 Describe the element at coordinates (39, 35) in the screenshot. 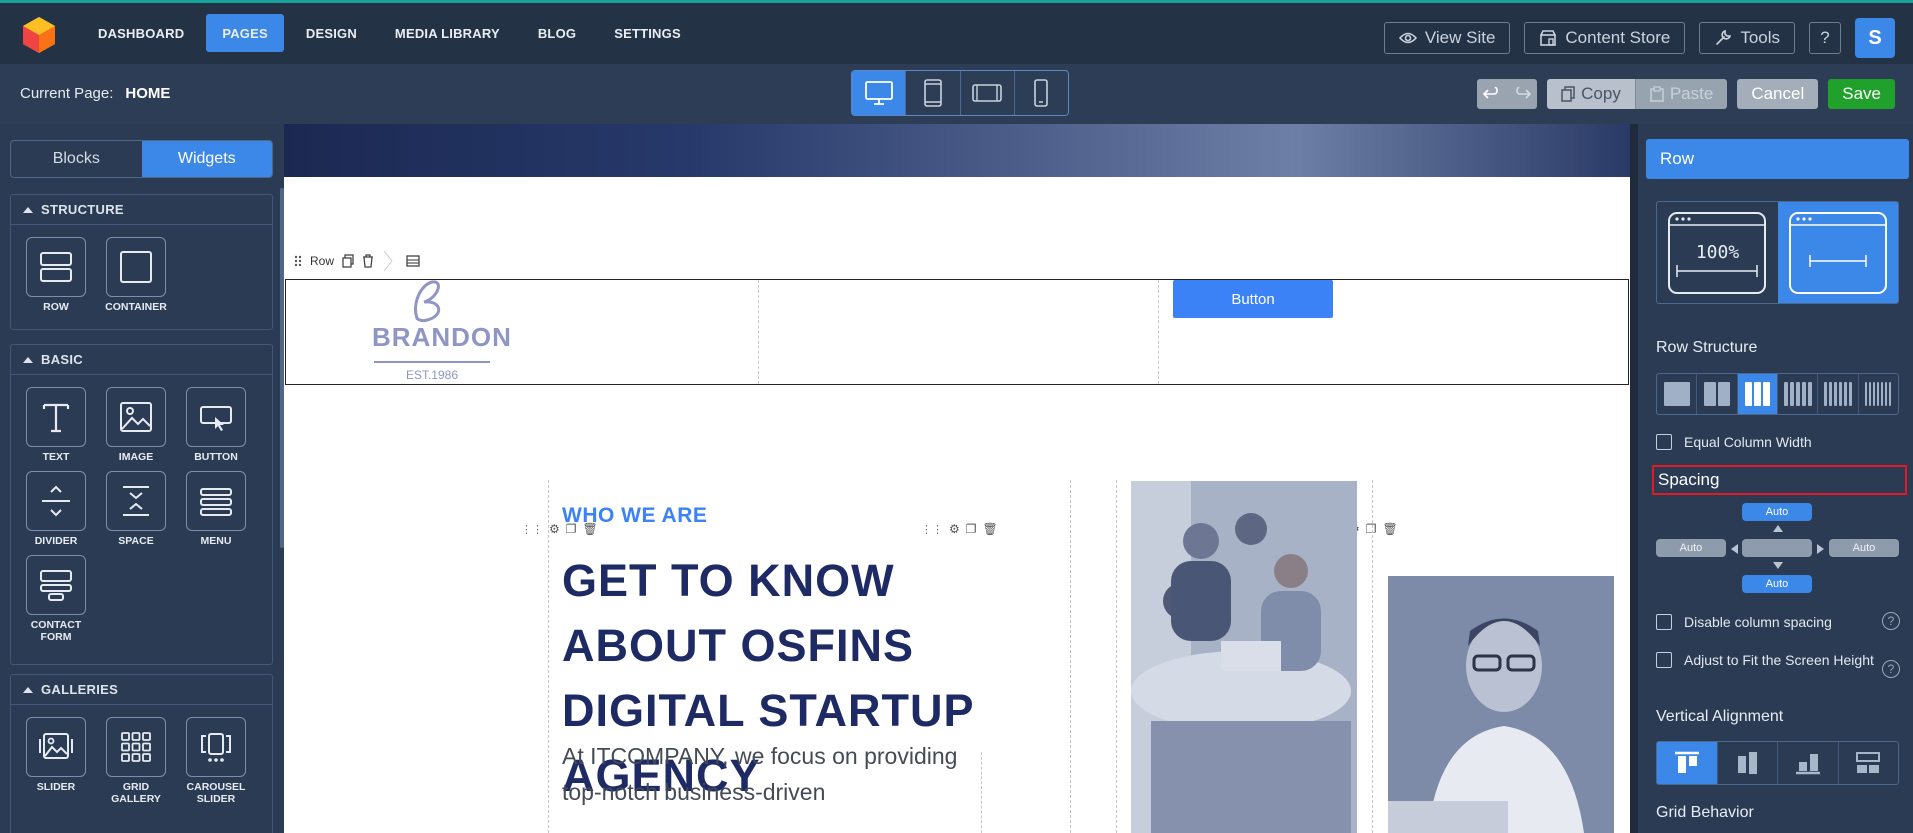

I see `logo-icon` at that location.